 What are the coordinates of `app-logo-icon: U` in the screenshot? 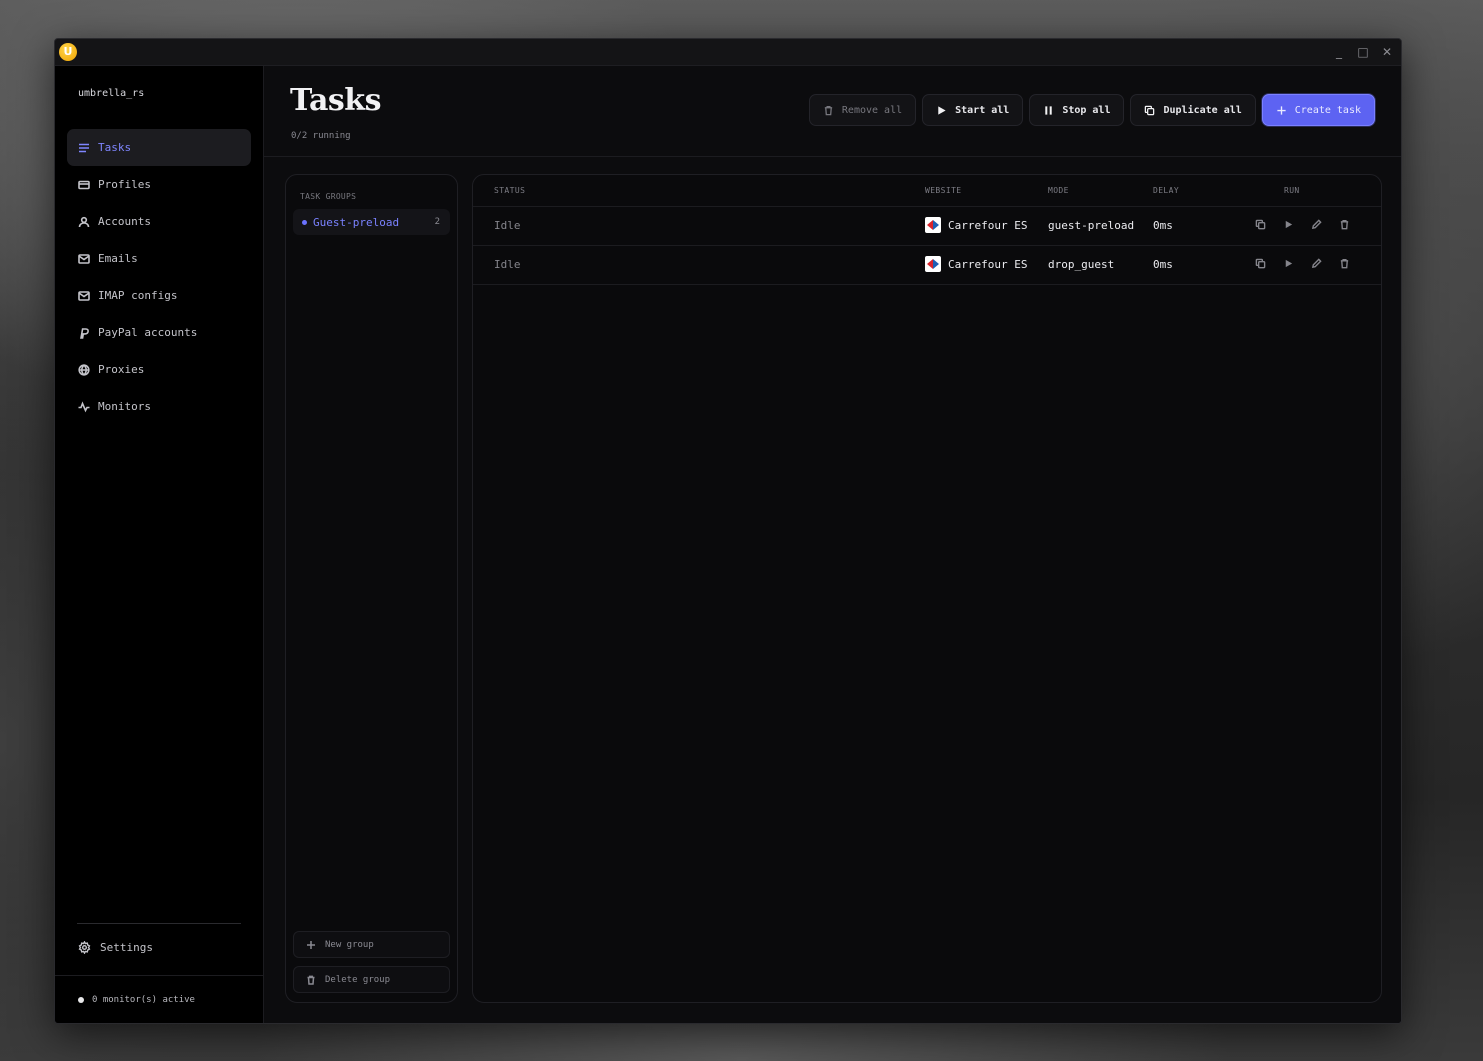 It's located at (68, 52).